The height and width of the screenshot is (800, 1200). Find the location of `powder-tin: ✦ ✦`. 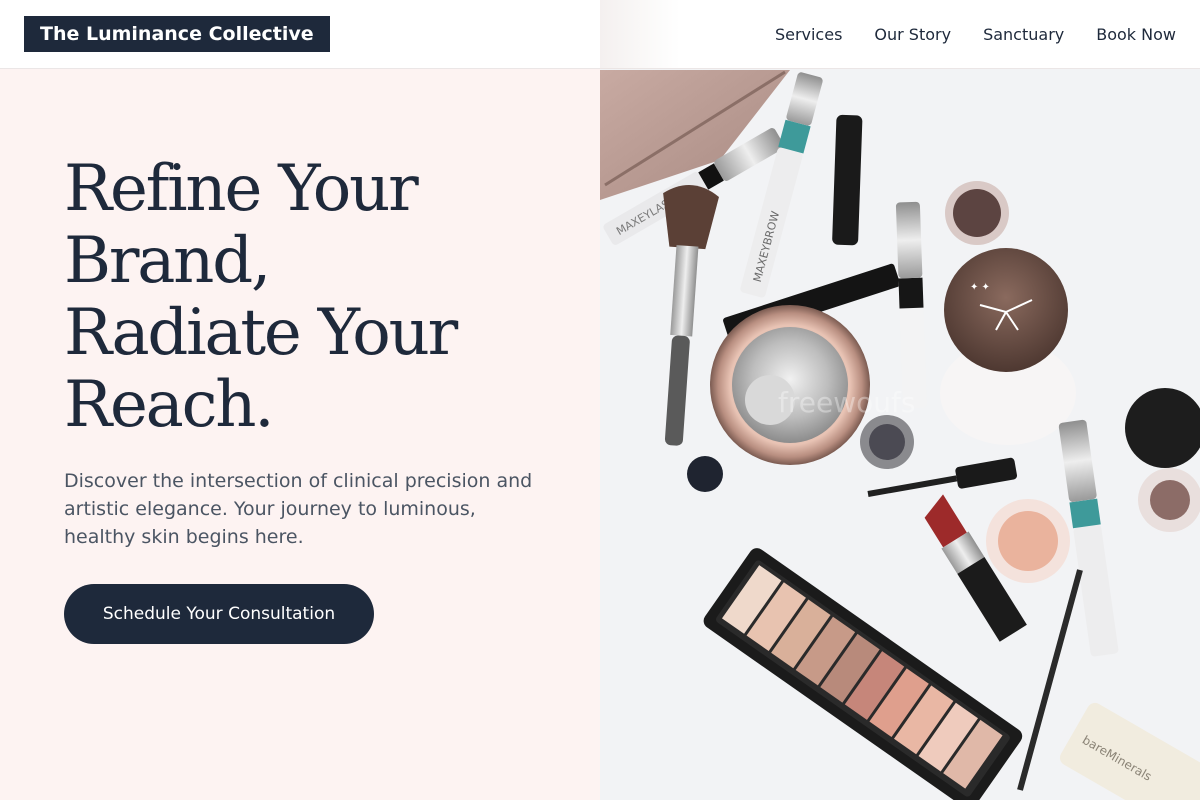

powder-tin: ✦ ✦ is located at coordinates (1008, 346).